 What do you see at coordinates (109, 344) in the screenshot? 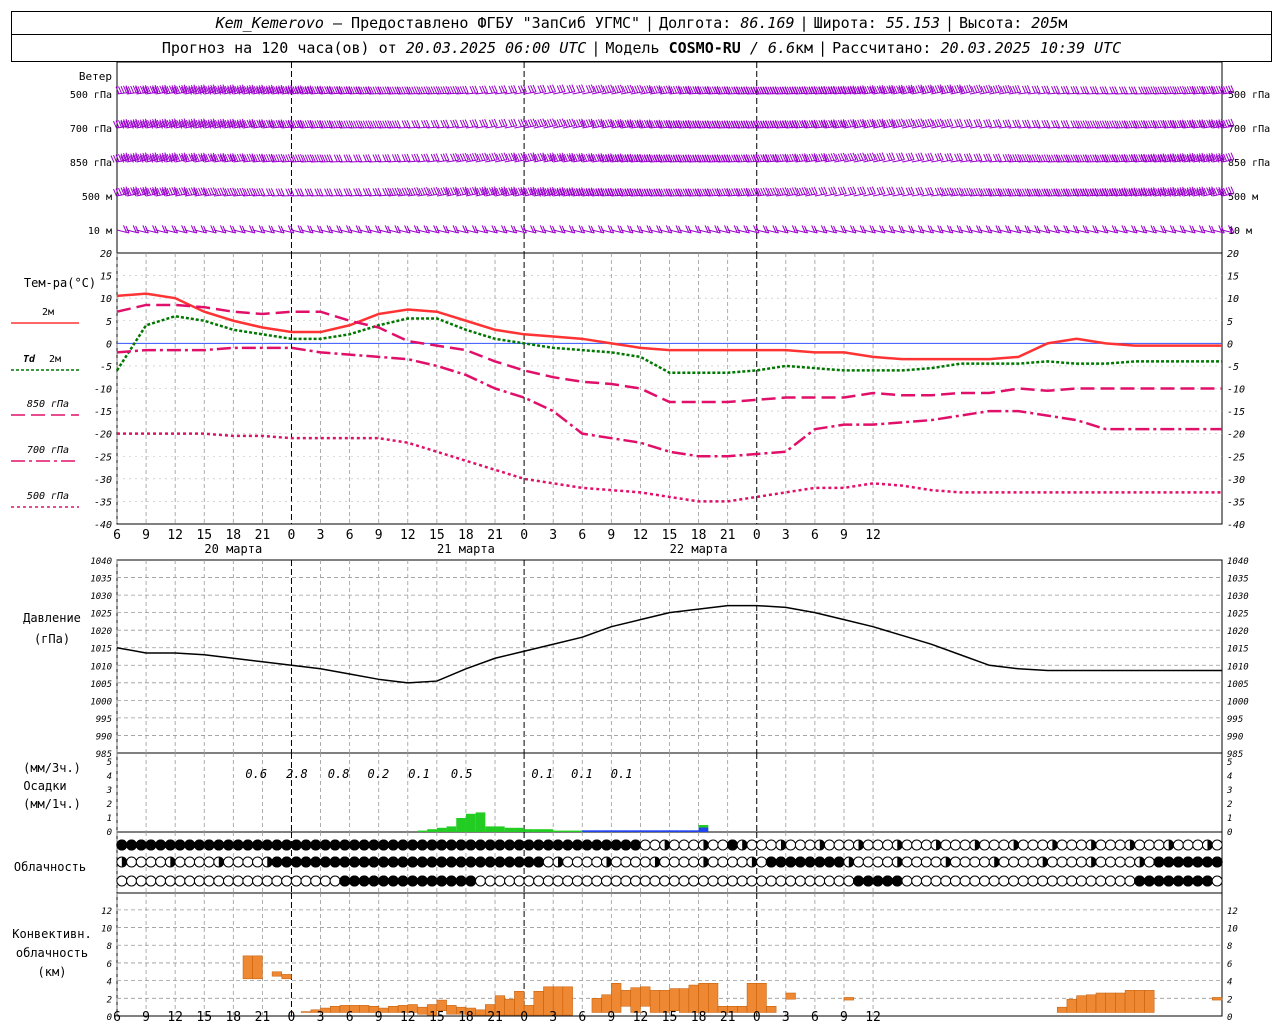
I see `temp-tick-left: 0` at bounding box center [109, 344].